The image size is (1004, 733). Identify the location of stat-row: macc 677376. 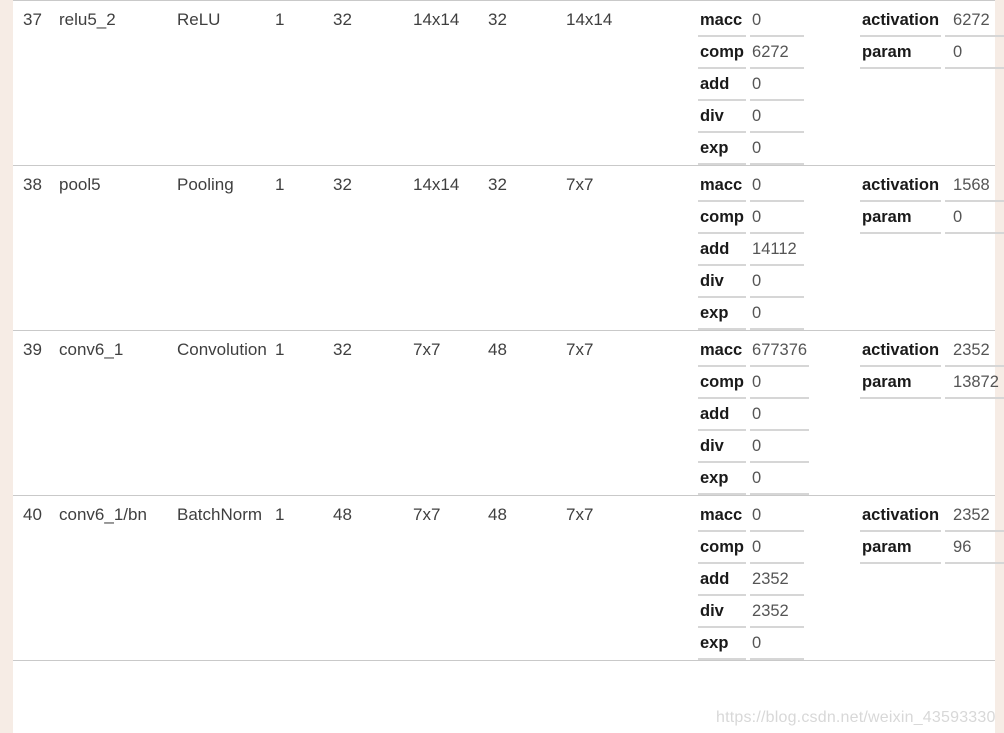
(754, 351).